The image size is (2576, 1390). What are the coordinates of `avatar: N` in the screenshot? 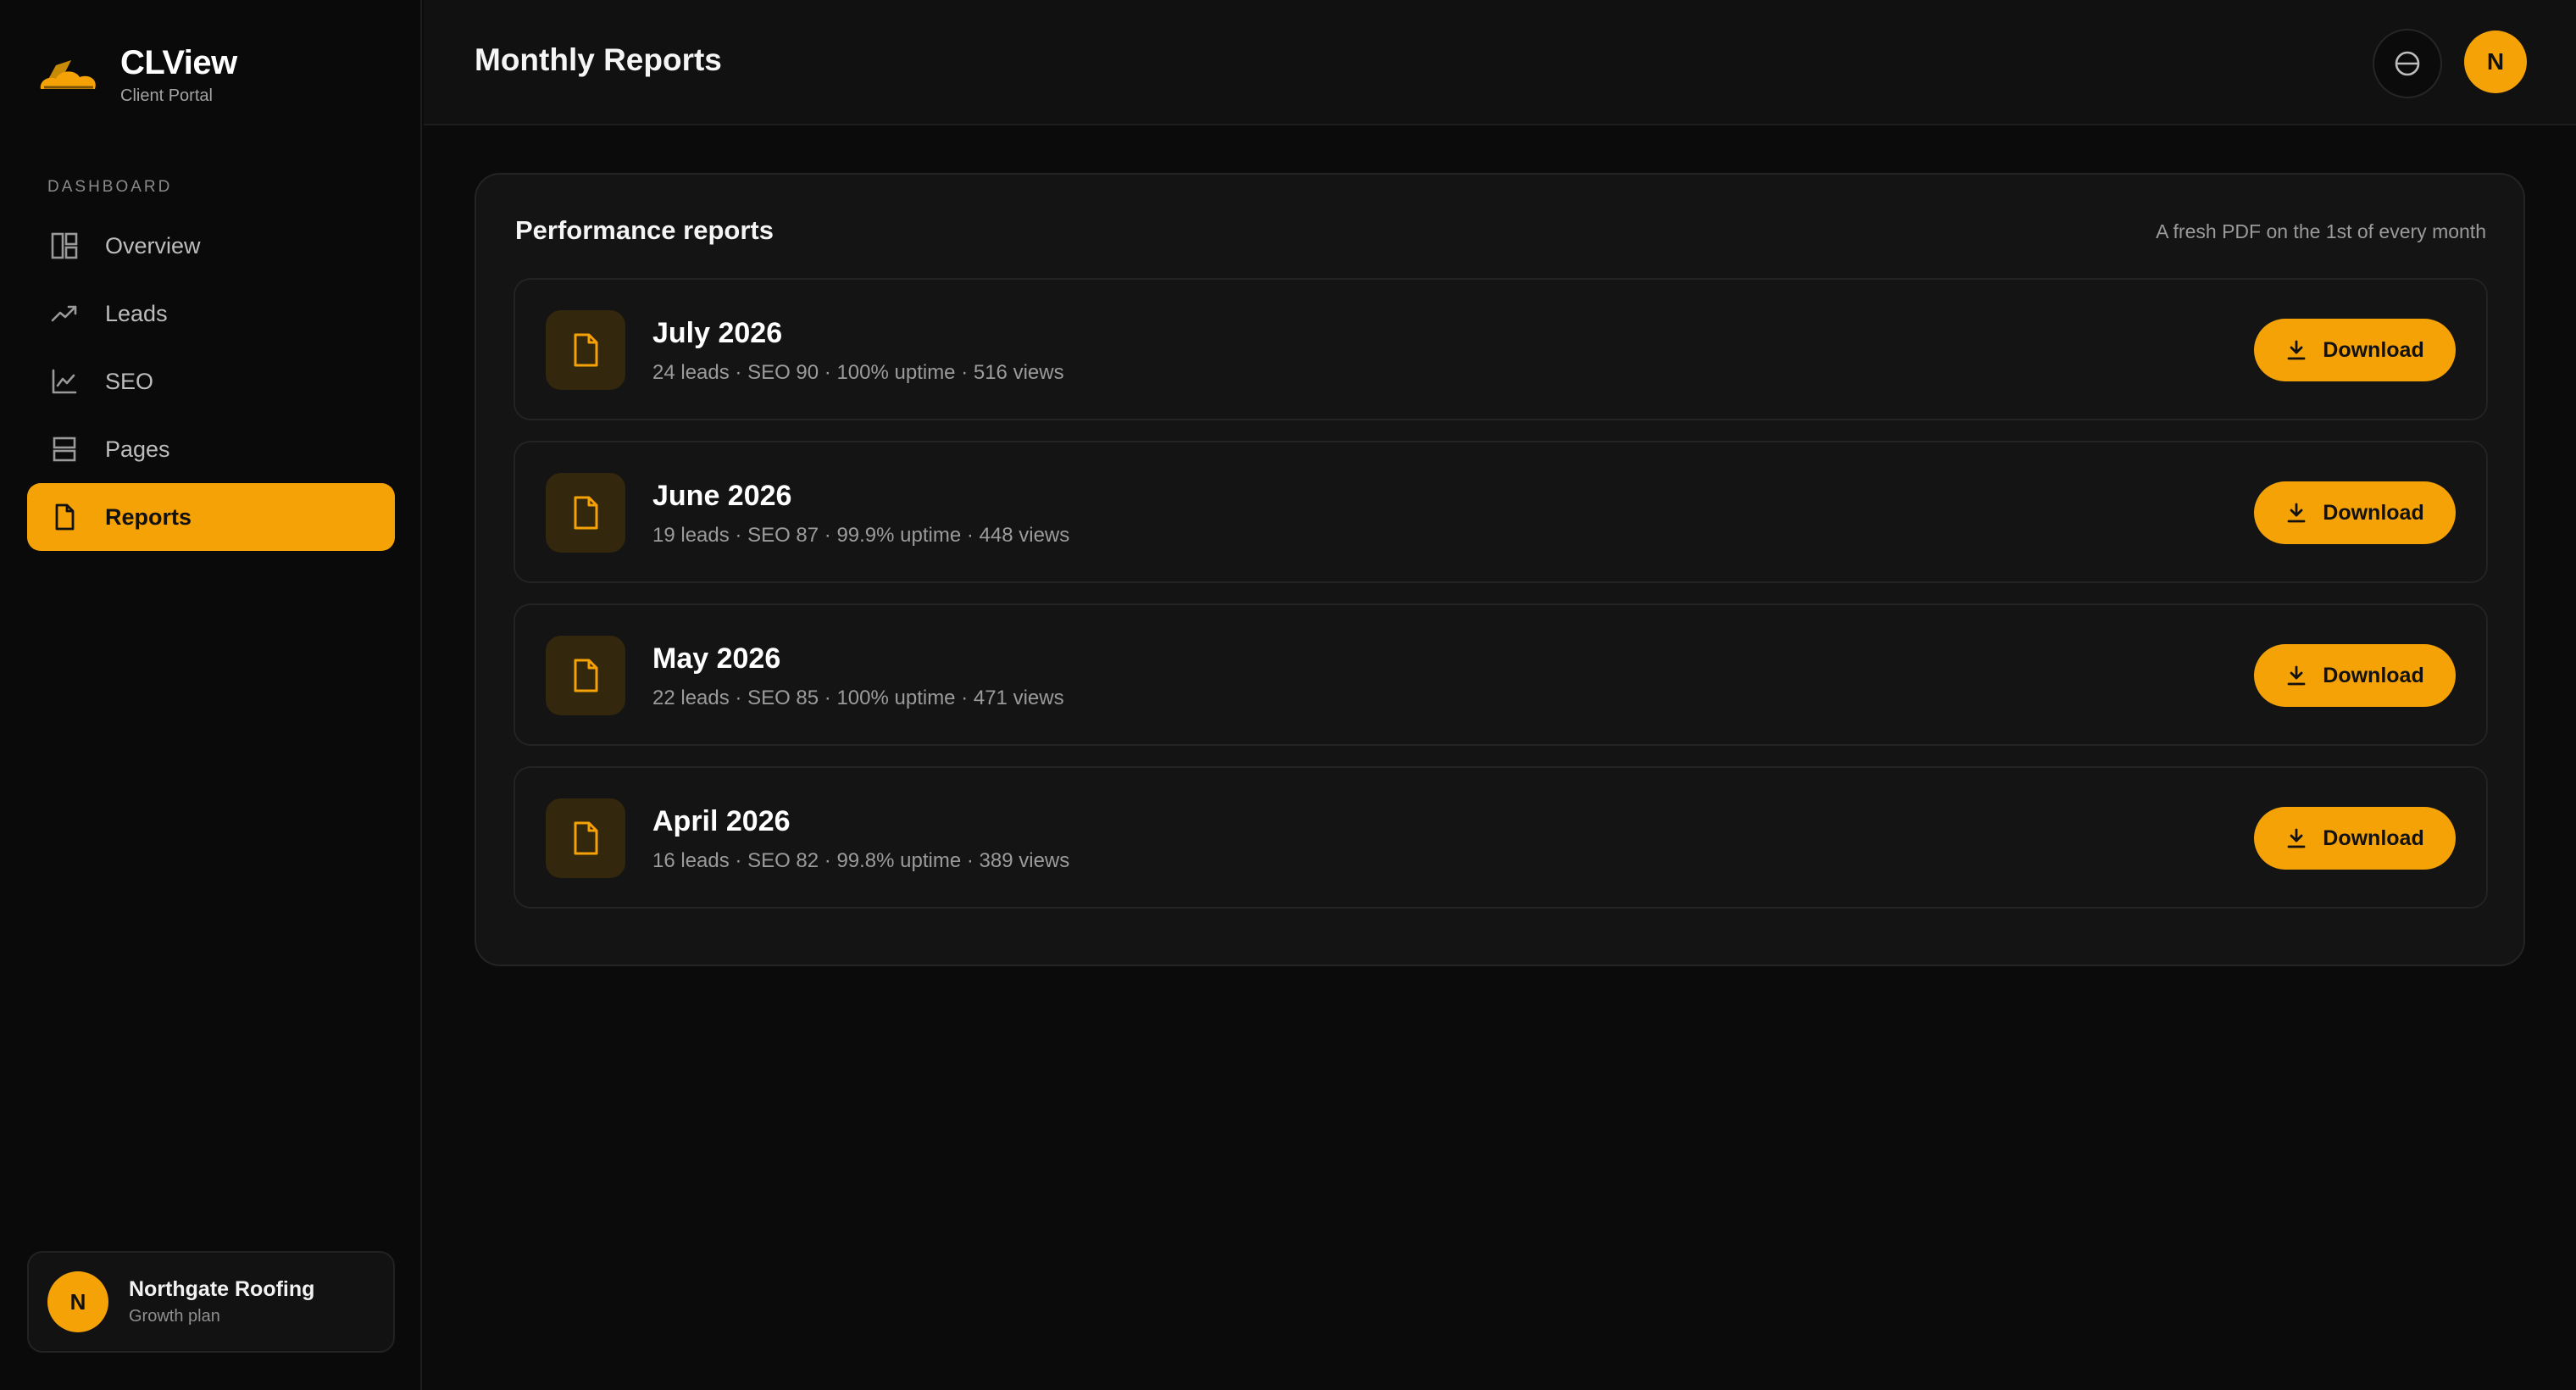 It's located at (77, 1301).